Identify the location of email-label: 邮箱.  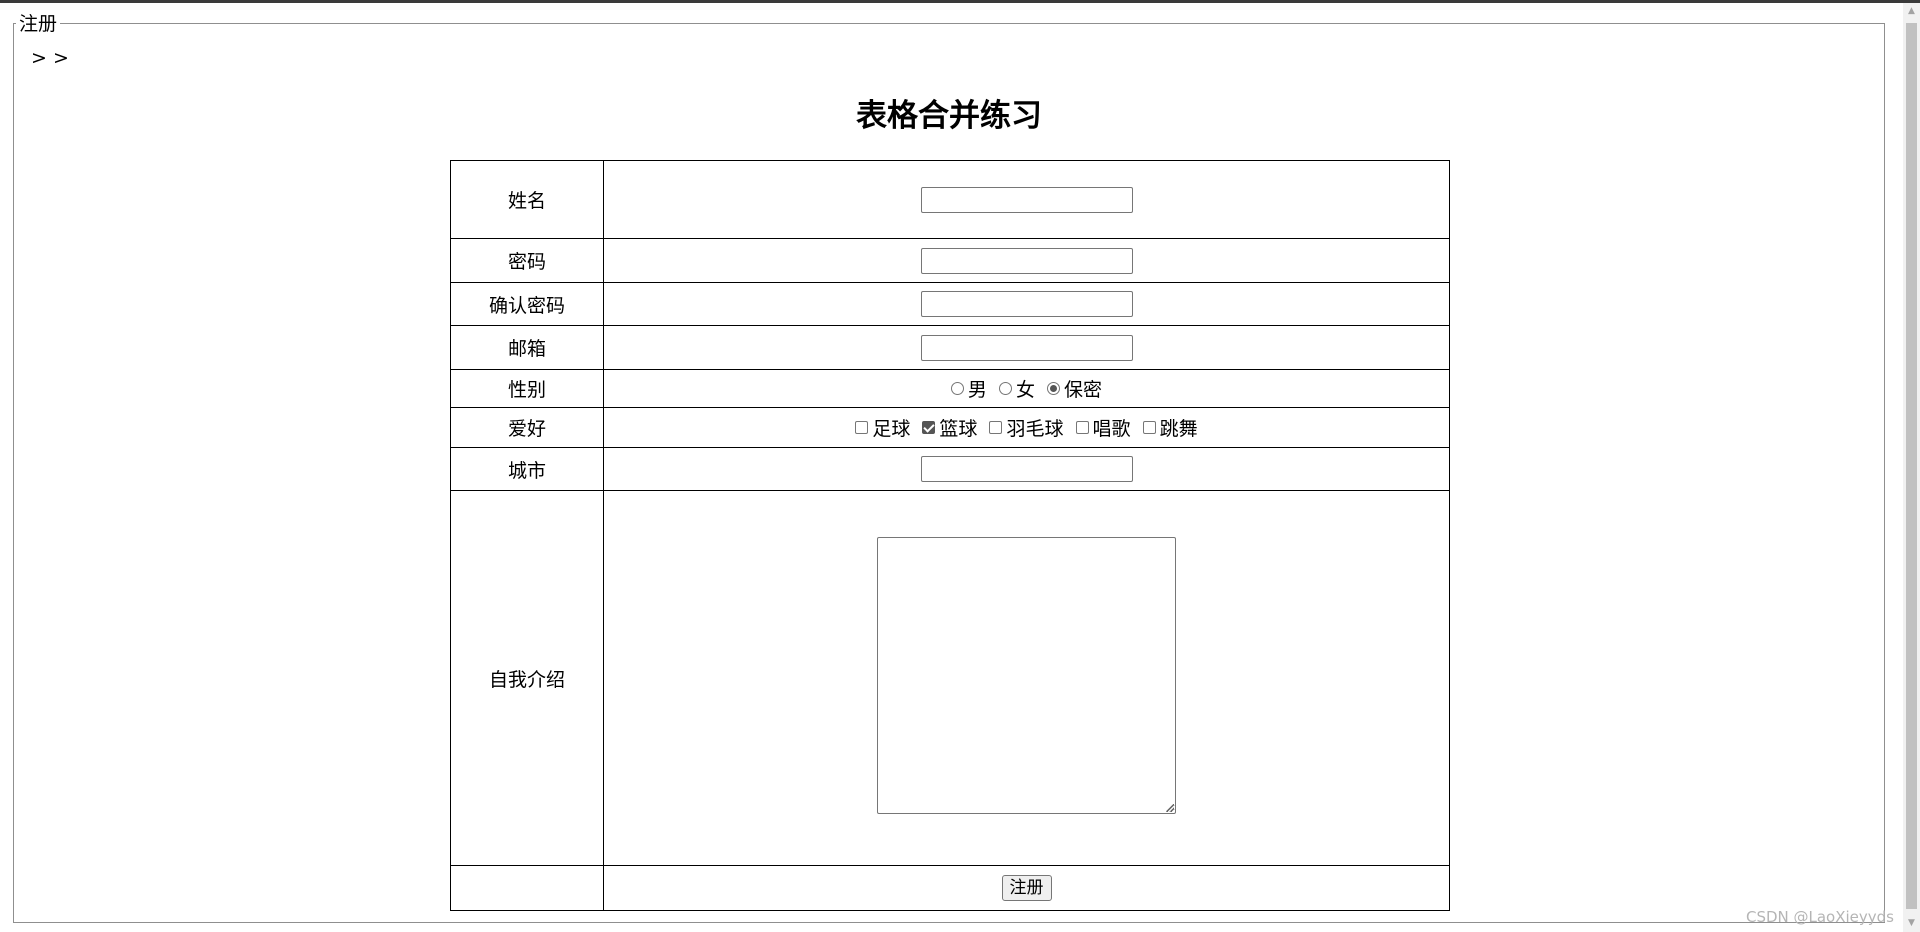
(527, 347).